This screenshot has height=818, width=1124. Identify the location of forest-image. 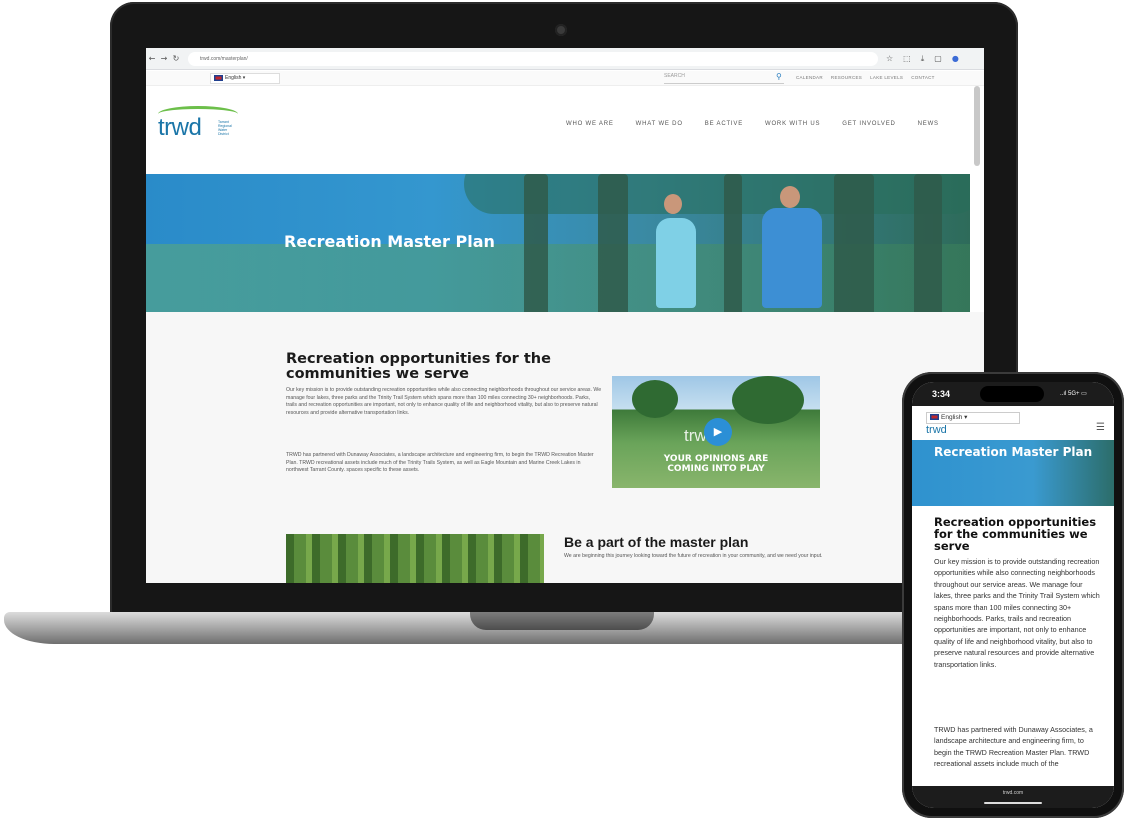
(415, 558).